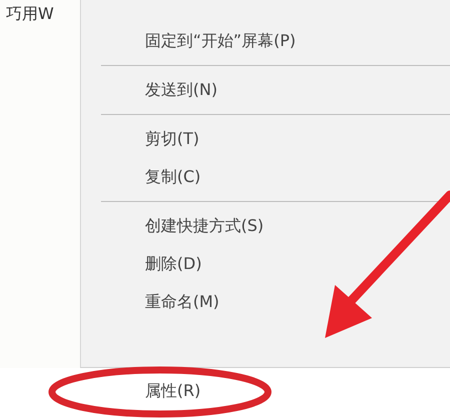  What do you see at coordinates (265, 226) in the screenshot?
I see `menu-item: 创建快捷方式(S)` at bounding box center [265, 226].